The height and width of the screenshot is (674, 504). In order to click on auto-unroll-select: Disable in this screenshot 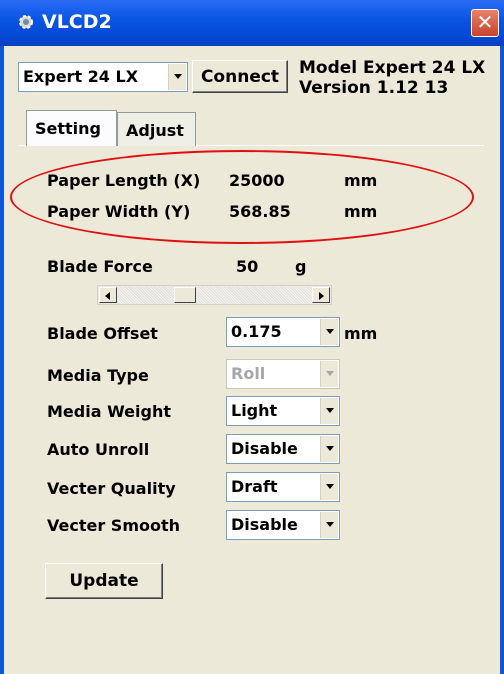, I will do `click(283, 449)`.